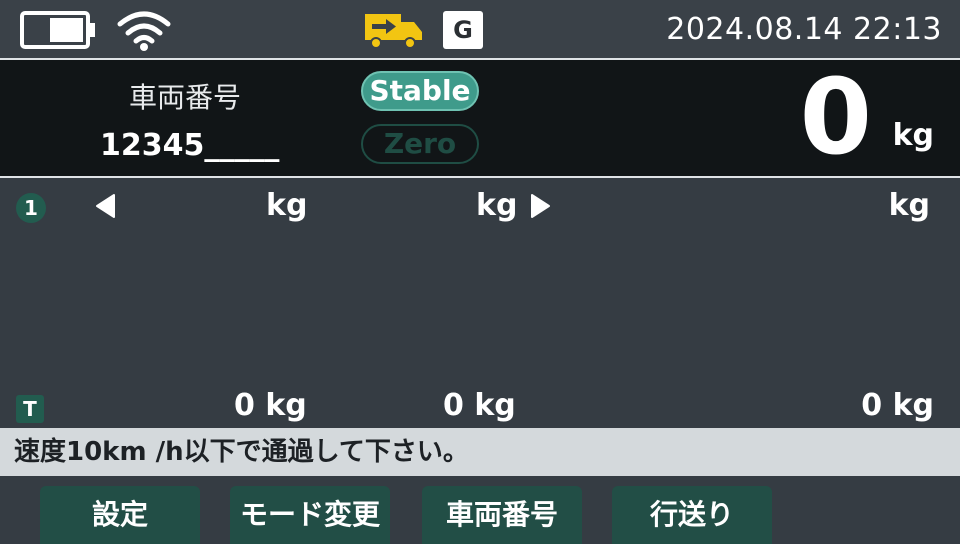 This screenshot has height=544, width=960. I want to click on footer: 設定 モード変更 車両番号 行送り, so click(480, 510).